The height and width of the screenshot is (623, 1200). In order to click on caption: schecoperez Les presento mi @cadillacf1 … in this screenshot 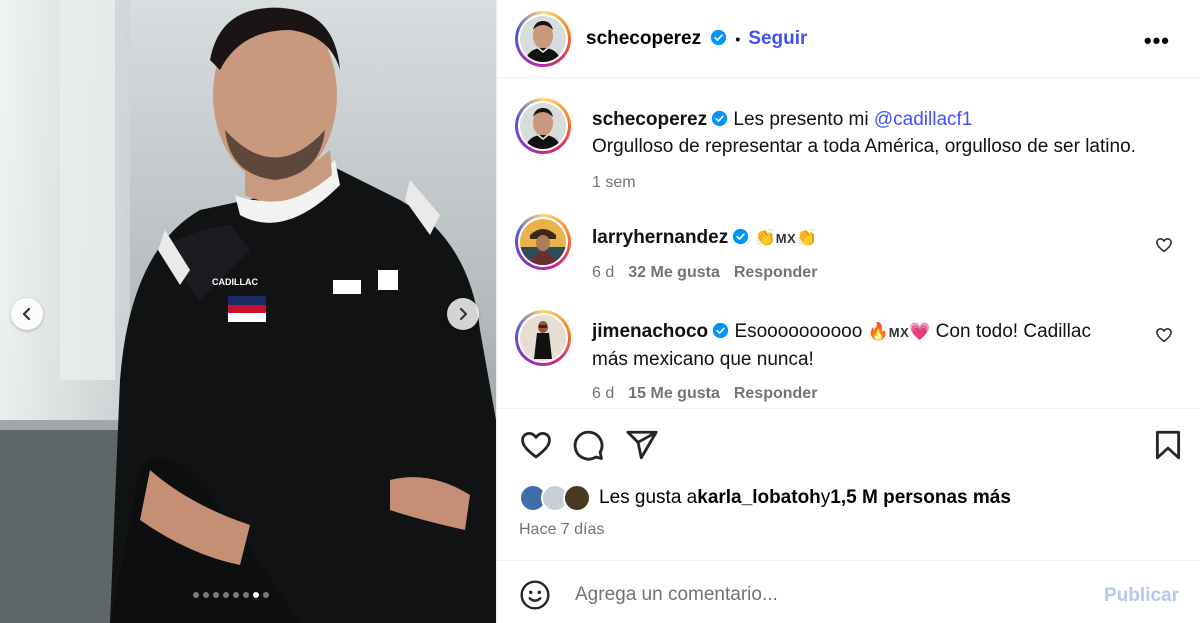, I will do `click(849, 145)`.